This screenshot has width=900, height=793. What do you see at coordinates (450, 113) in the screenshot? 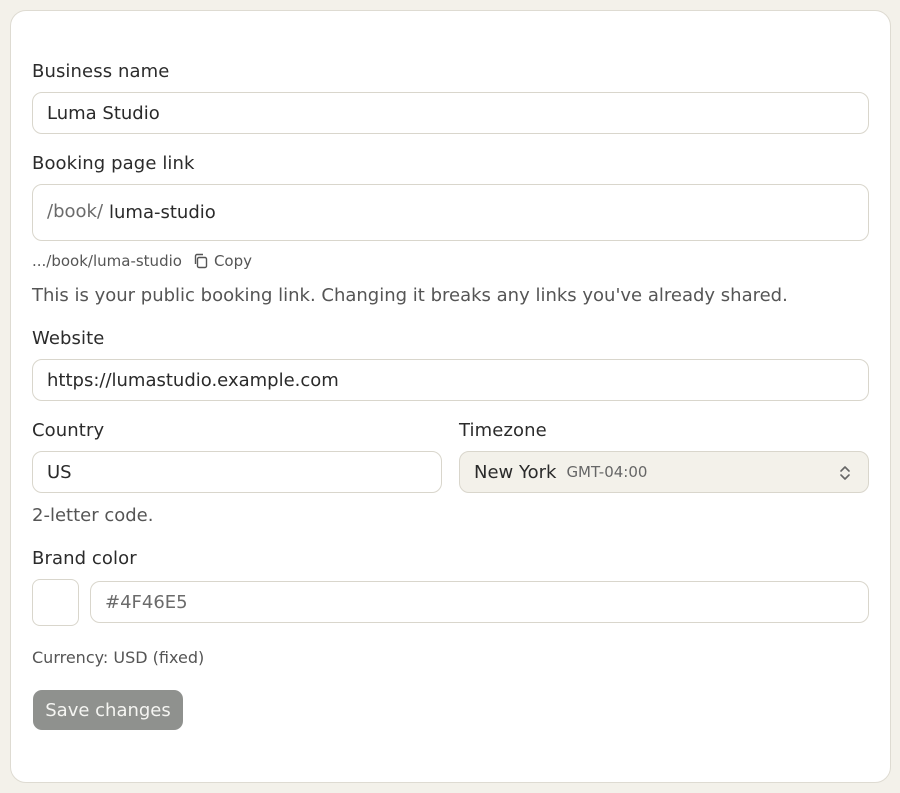
I see `business-name-input: Luma Studio` at bounding box center [450, 113].